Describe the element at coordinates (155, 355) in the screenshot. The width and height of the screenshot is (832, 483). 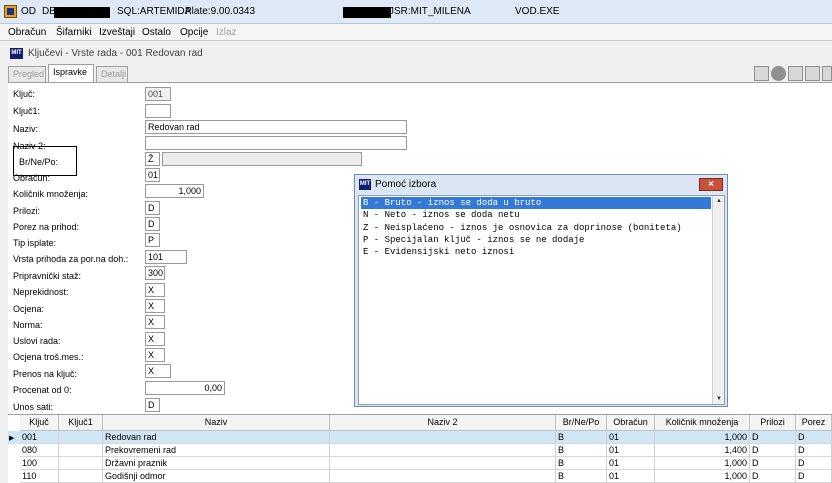
I see `field-ocjena-tros: X` at that location.